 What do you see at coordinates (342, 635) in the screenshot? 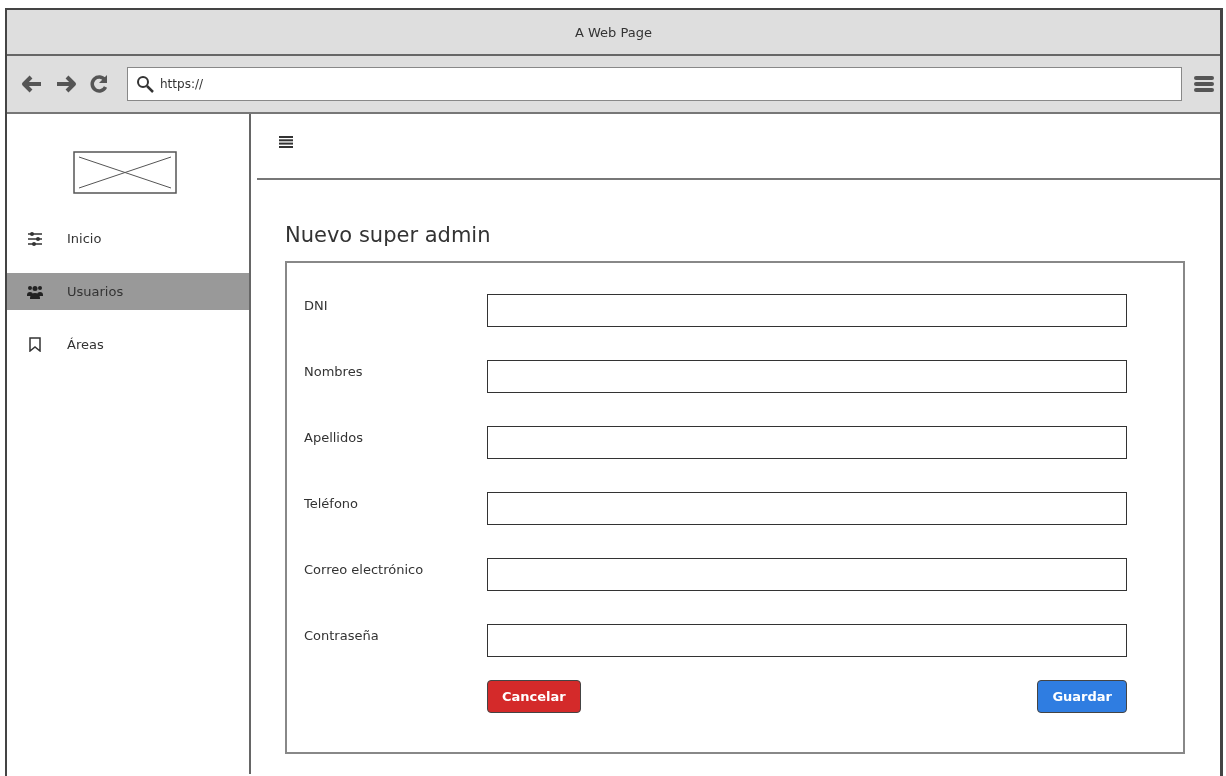
I see `field-label: Contraseña` at bounding box center [342, 635].